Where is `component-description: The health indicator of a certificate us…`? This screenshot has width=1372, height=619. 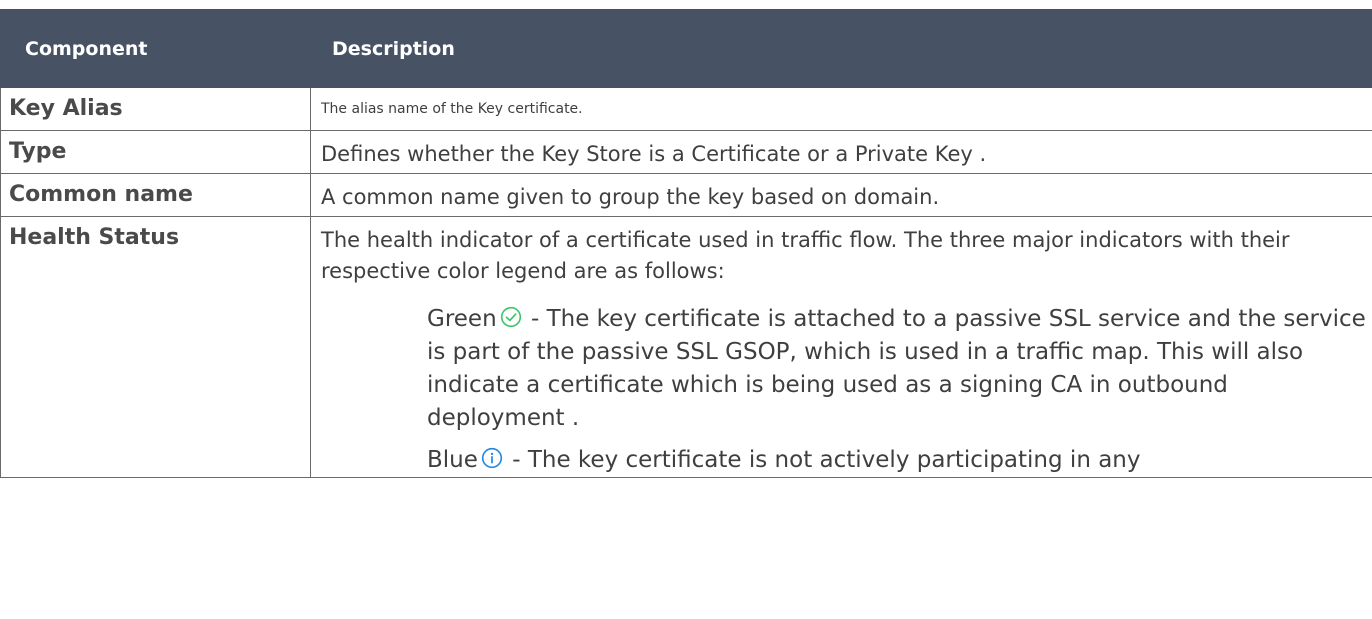 component-description: The health indicator of a certificate us… is located at coordinates (805, 255).